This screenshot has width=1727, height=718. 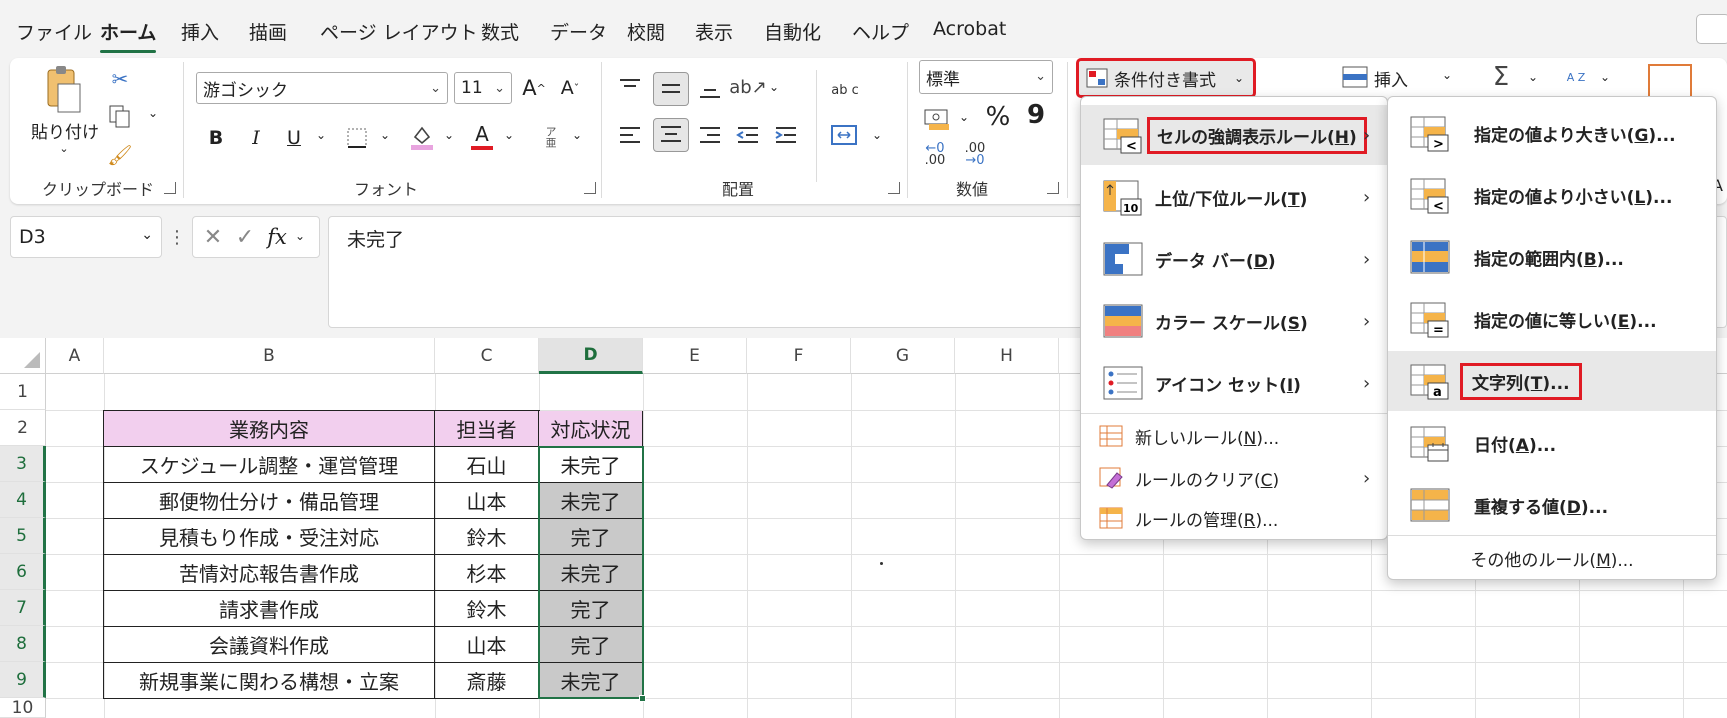 What do you see at coordinates (1036, 115) in the screenshot?
I see `comma-style-button: 9` at bounding box center [1036, 115].